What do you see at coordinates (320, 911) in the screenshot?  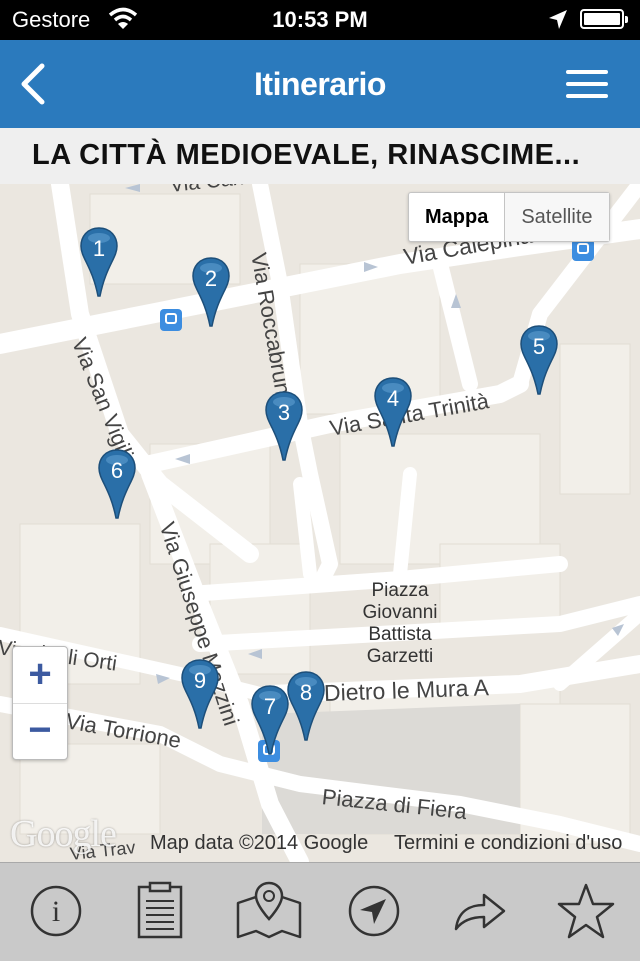 I see `bottom-toolbar: i` at bounding box center [320, 911].